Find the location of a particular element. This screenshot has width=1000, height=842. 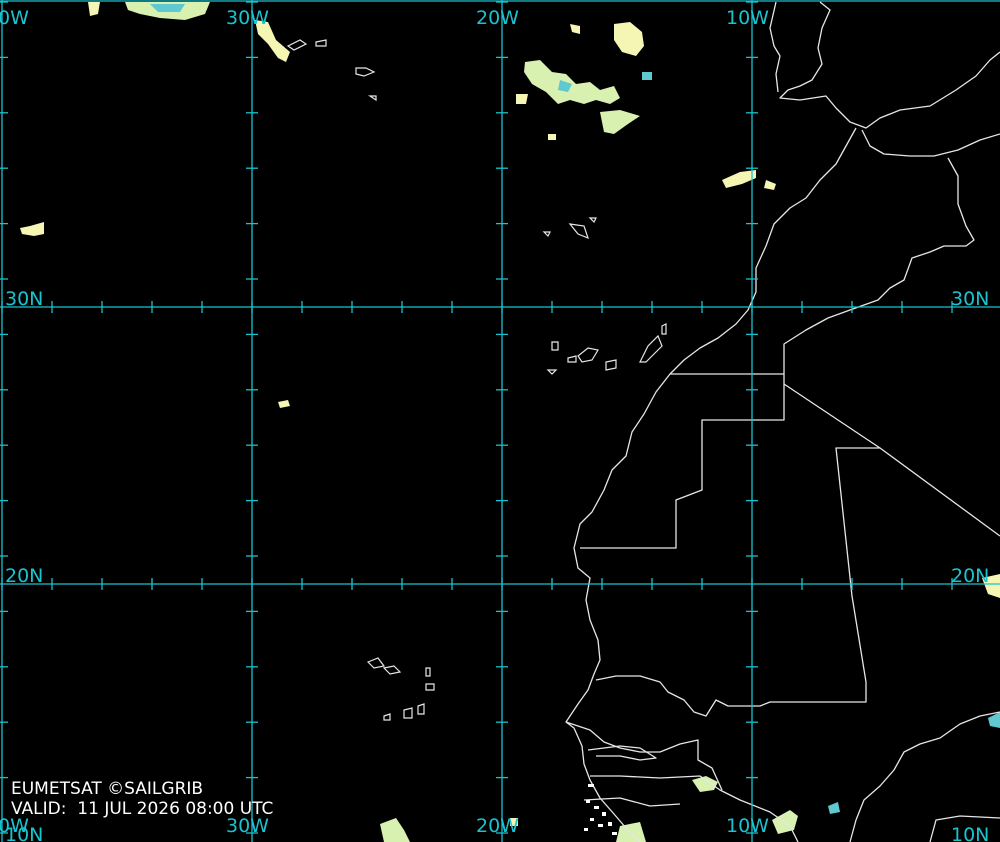

lat-label-left: 20N is located at coordinates (24, 576).